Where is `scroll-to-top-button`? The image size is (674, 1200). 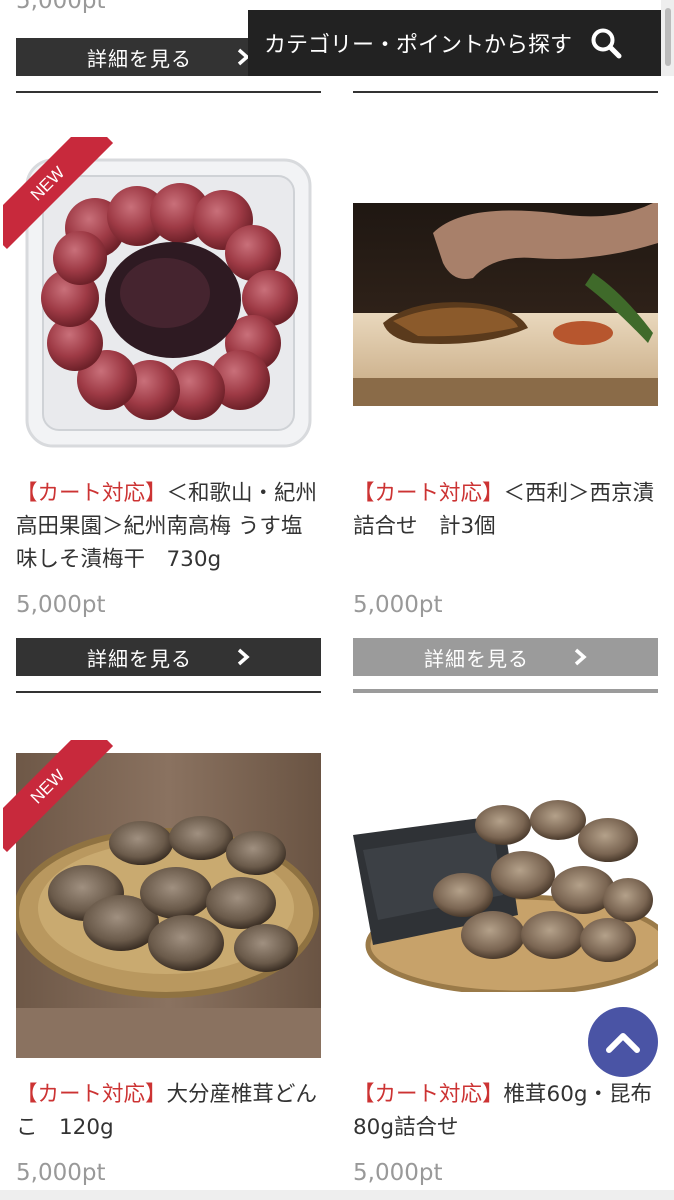
scroll-to-top-button is located at coordinates (623, 1042).